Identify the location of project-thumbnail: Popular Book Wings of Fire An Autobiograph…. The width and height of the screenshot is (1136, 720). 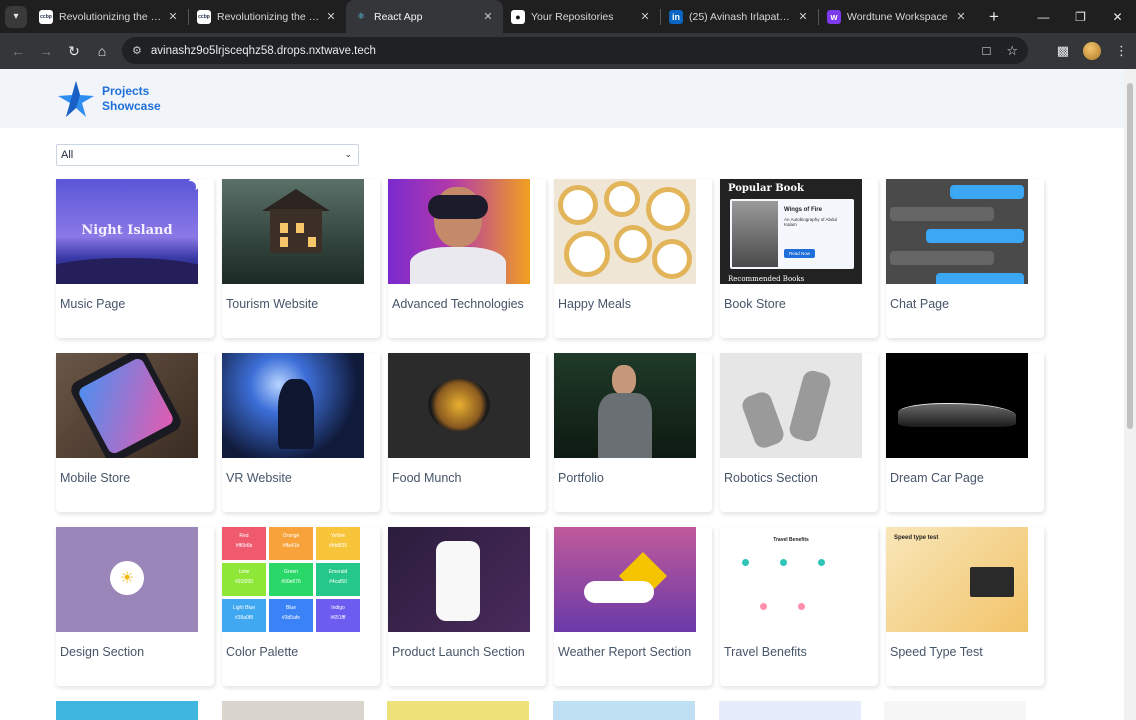
(791, 231).